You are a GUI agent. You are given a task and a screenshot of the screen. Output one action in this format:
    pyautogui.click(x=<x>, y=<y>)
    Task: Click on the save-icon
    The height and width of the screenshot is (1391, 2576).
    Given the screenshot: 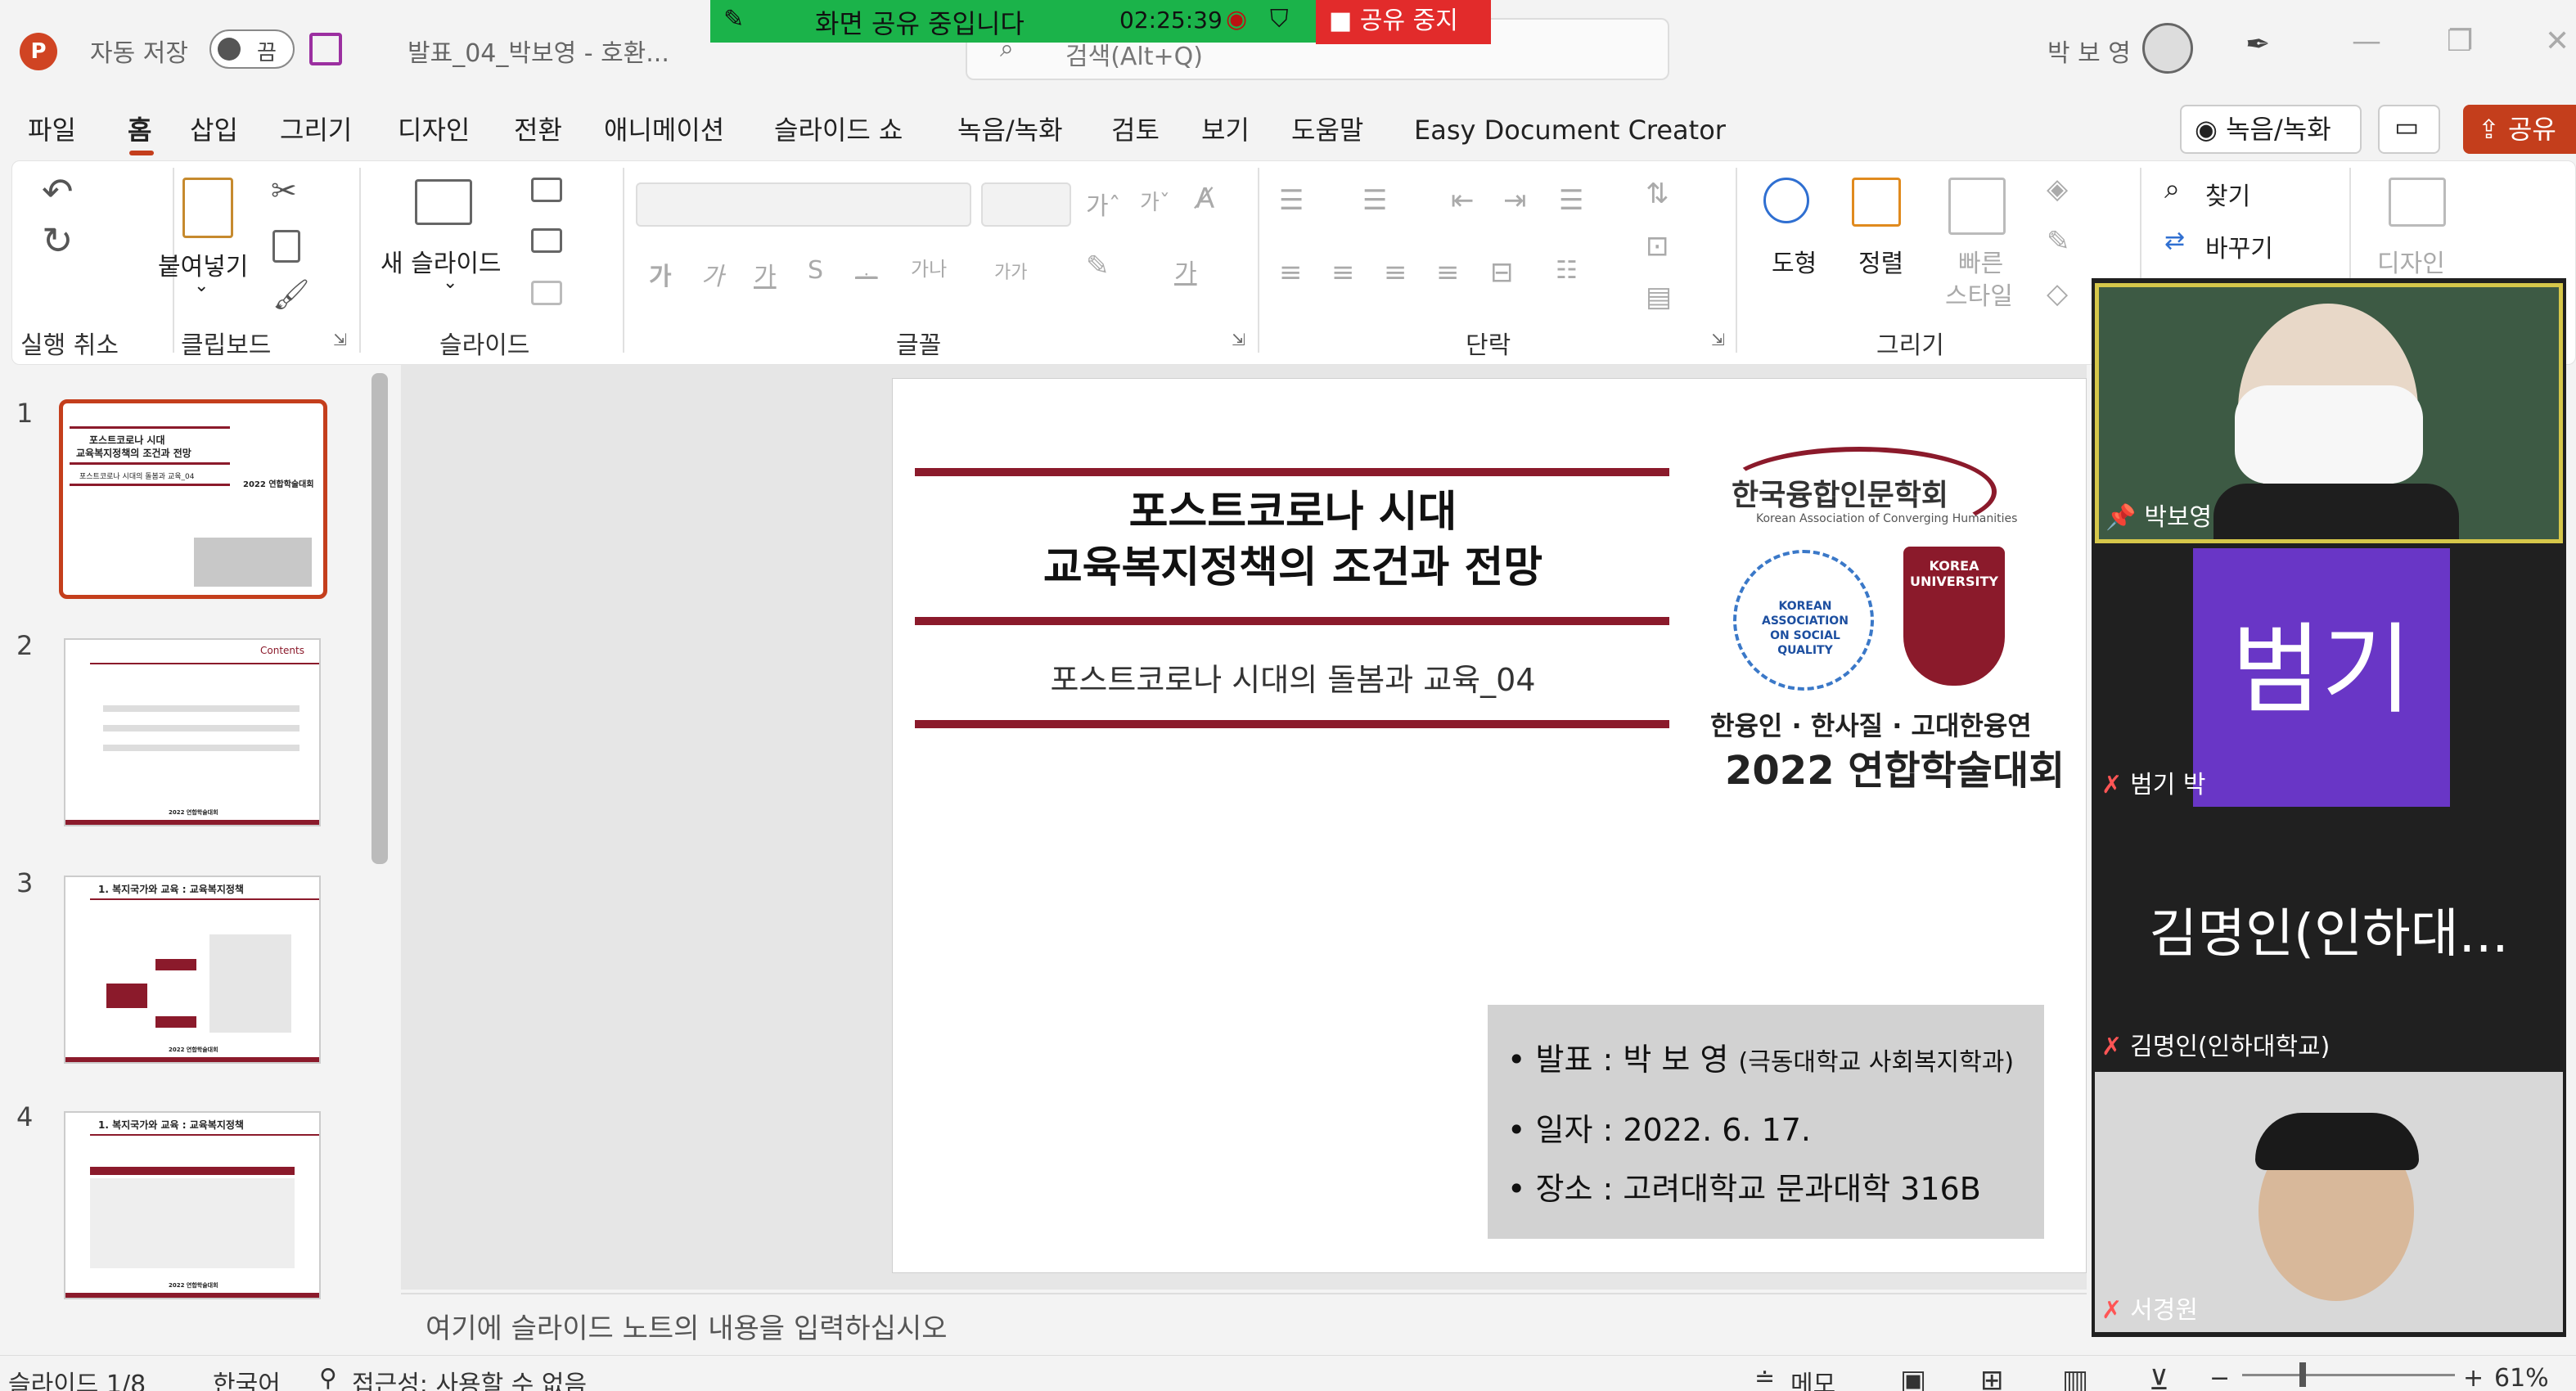 What is the action you would take?
    pyautogui.click(x=325, y=49)
    